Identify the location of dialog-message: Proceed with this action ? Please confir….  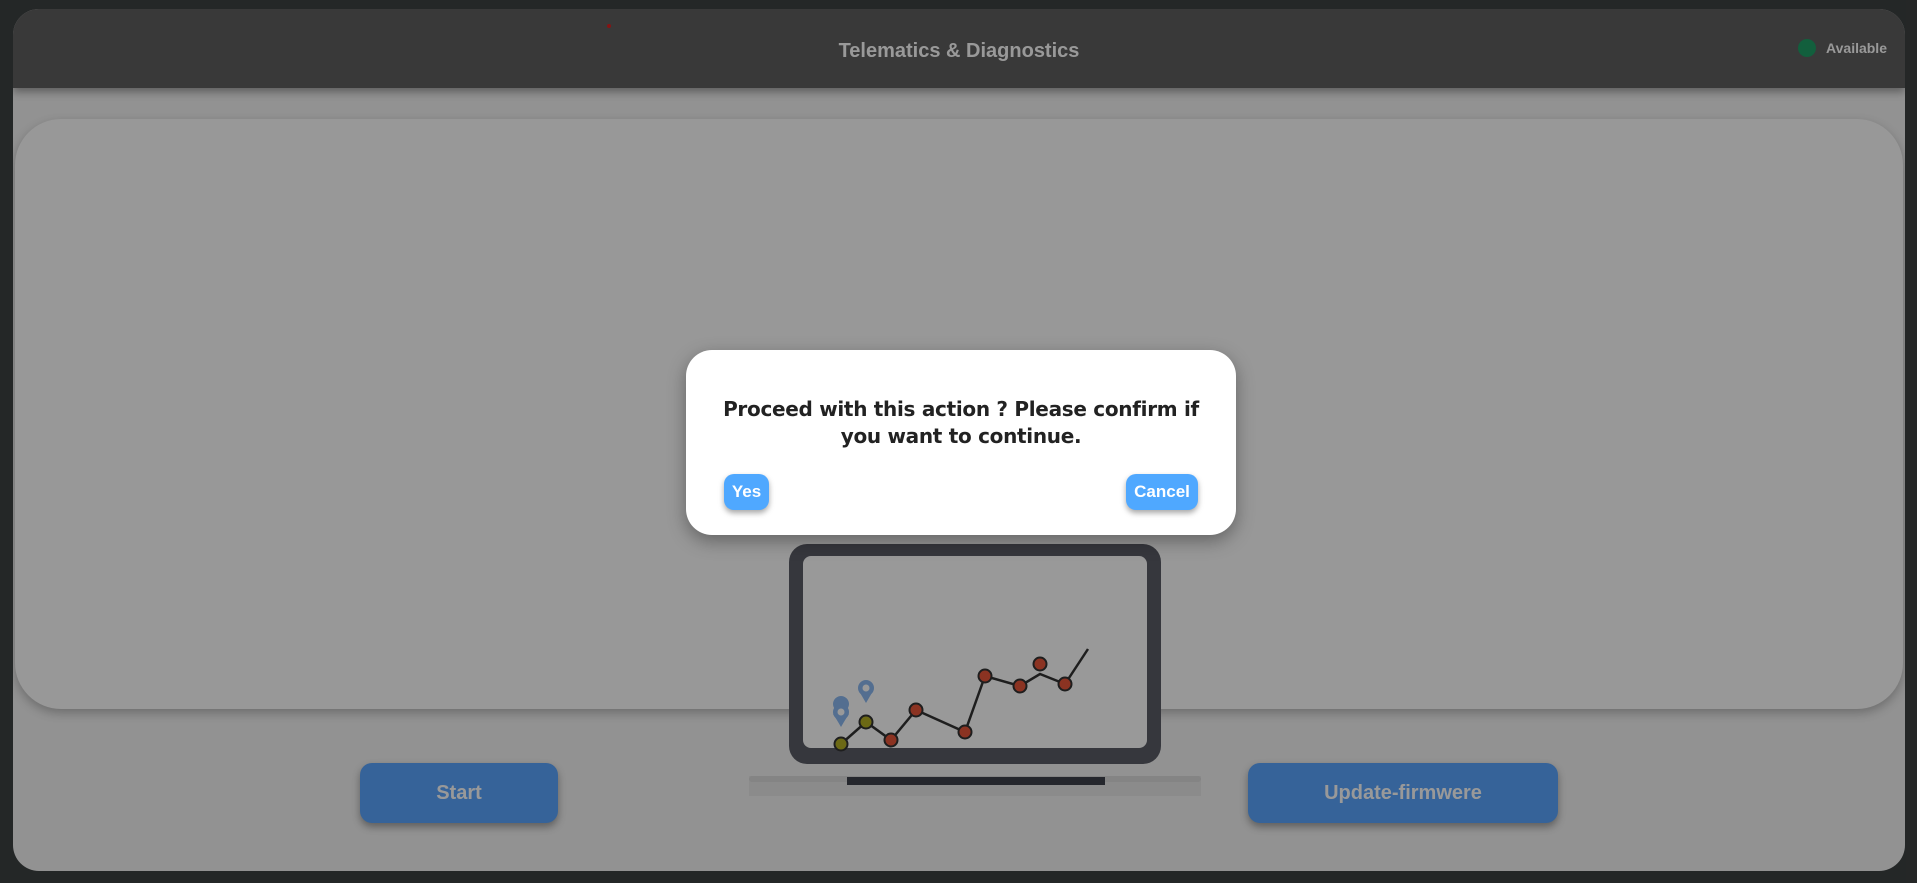
(961, 422).